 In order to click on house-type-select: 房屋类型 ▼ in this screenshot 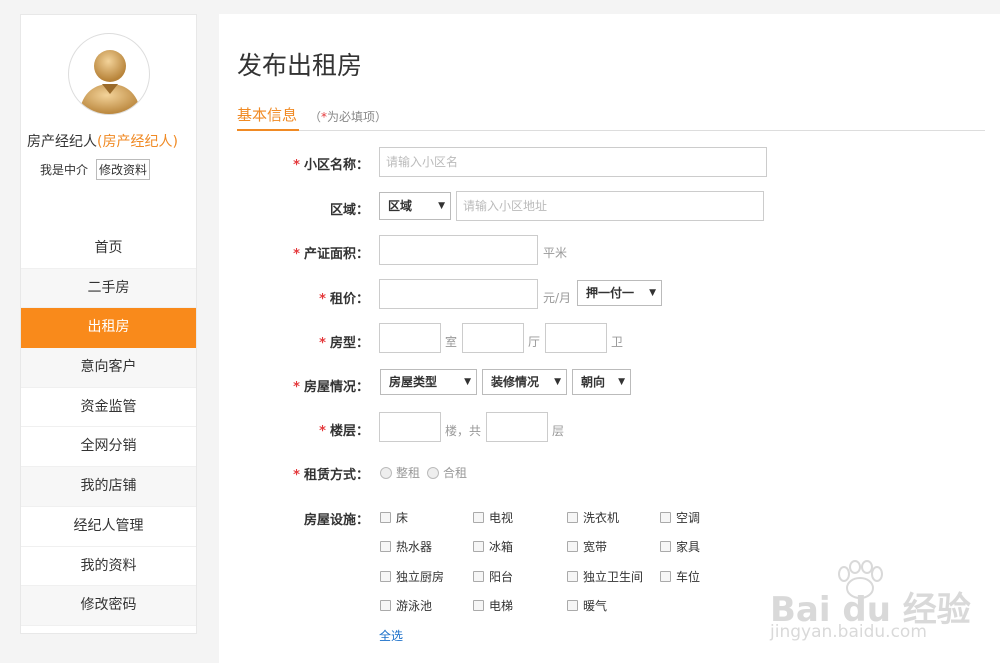, I will do `click(428, 382)`.